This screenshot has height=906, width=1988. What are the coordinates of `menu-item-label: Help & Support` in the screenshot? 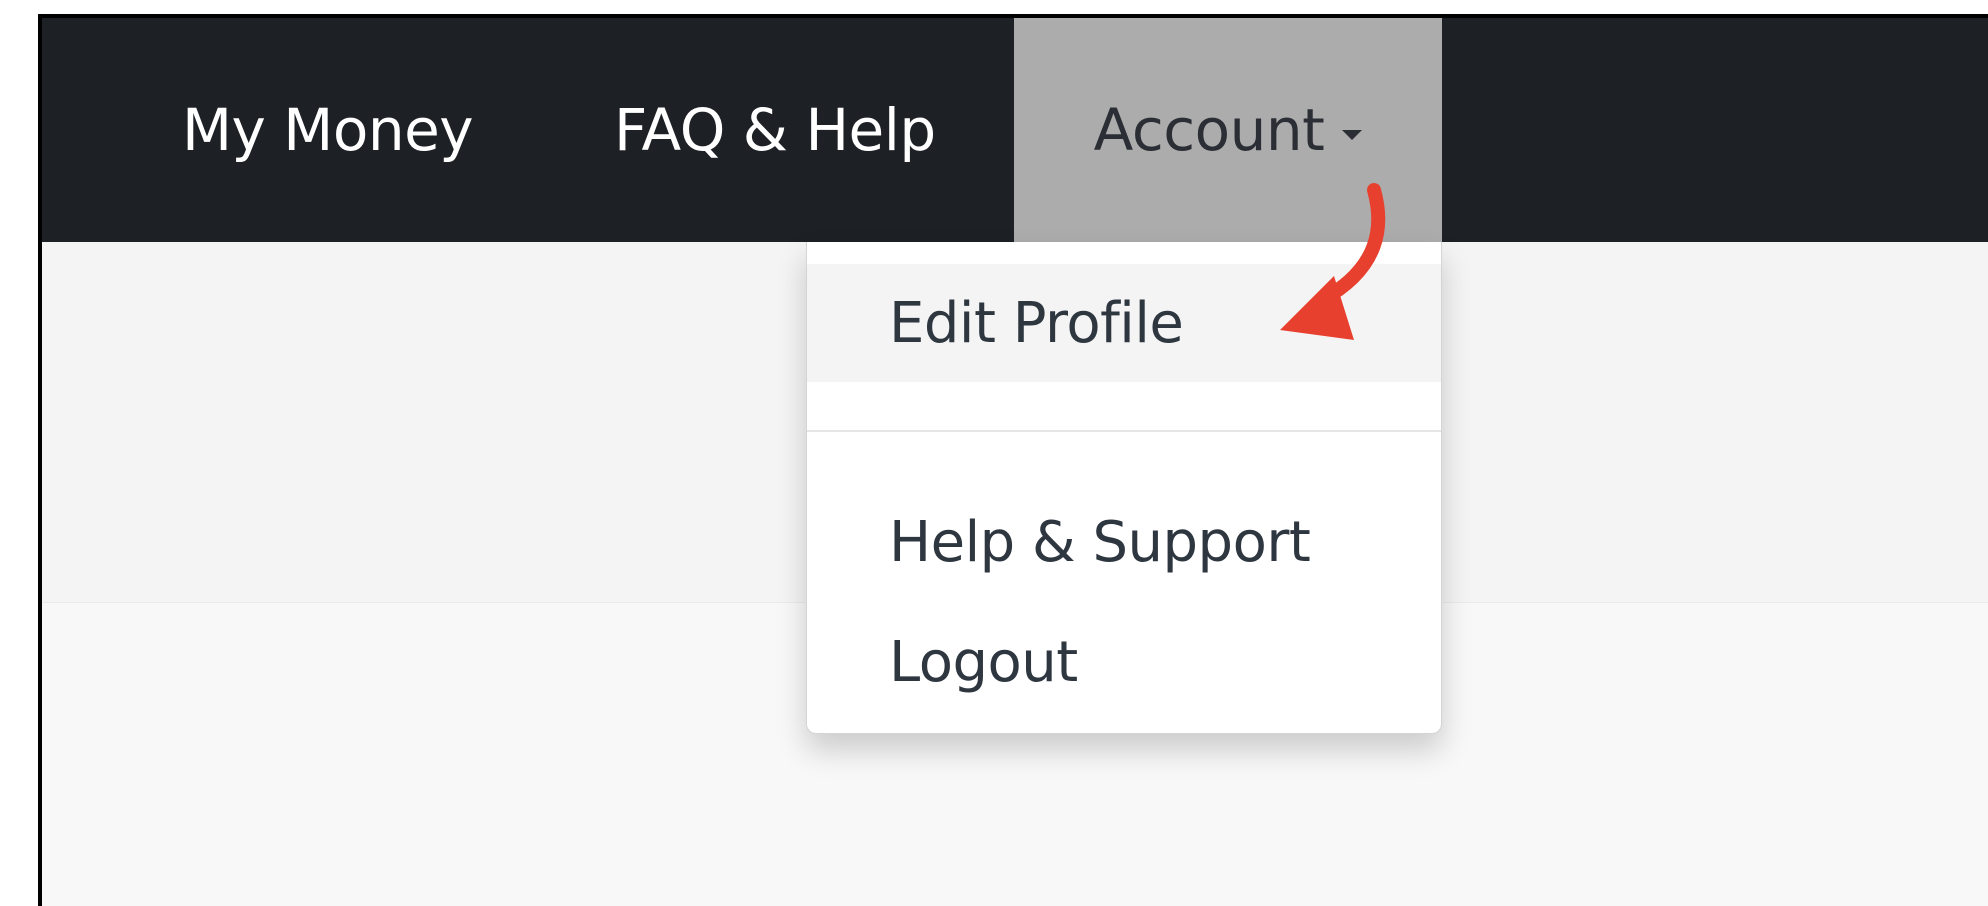 It's located at (1100, 542).